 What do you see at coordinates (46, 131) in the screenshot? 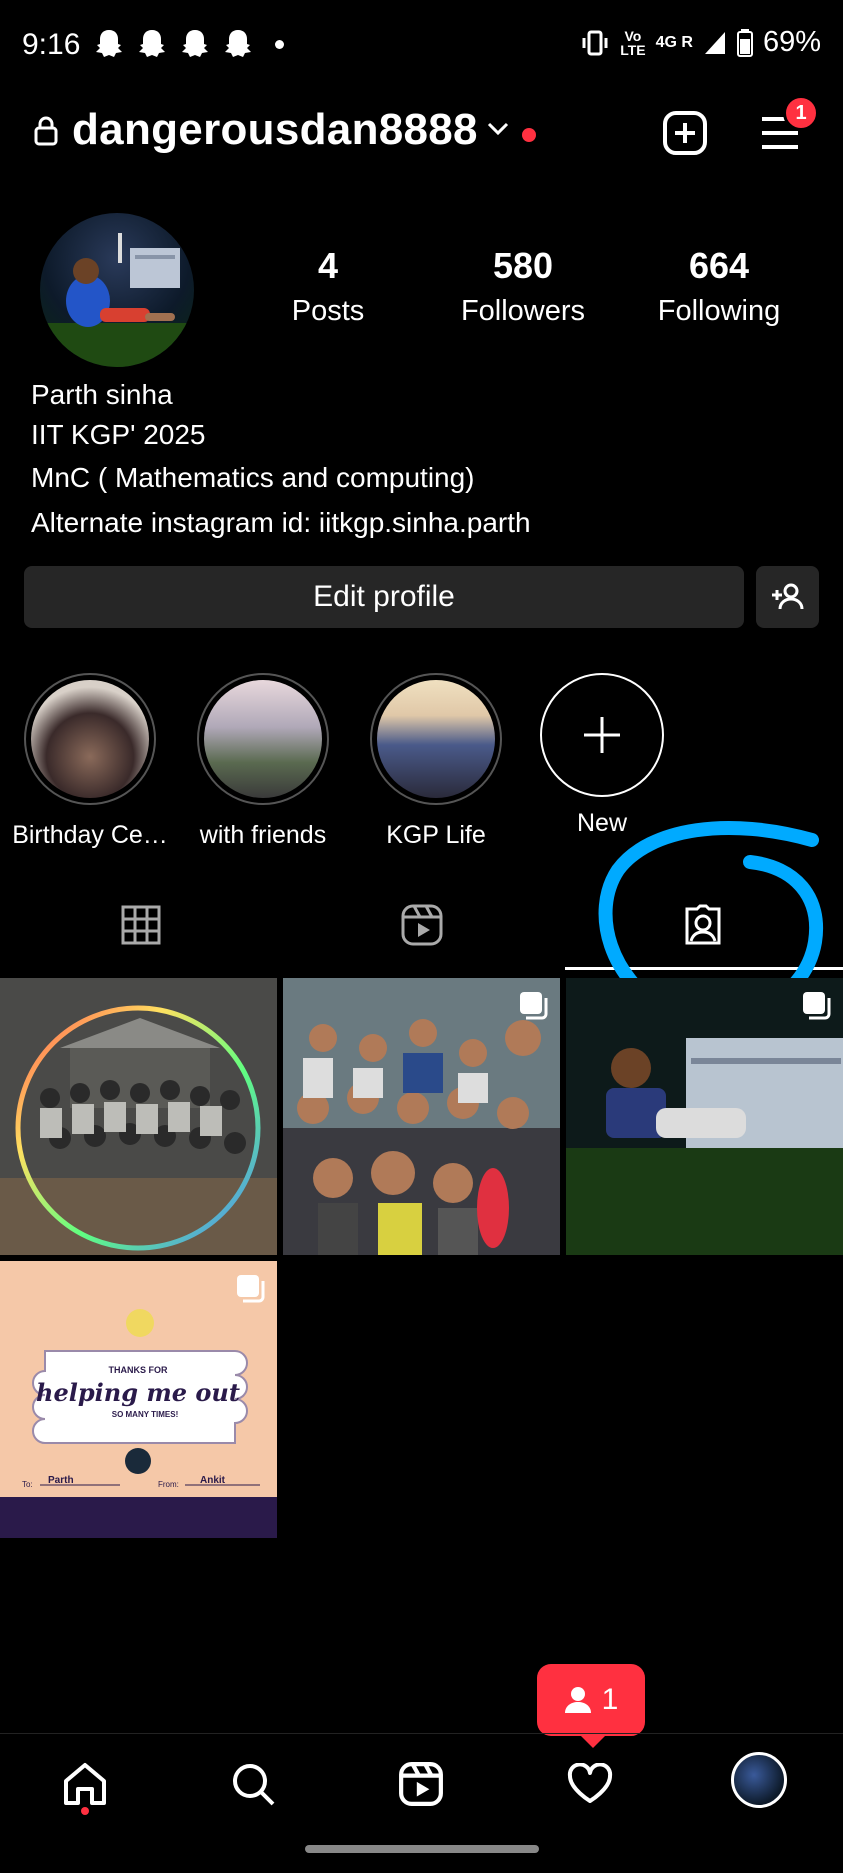
I see `lock-icon` at bounding box center [46, 131].